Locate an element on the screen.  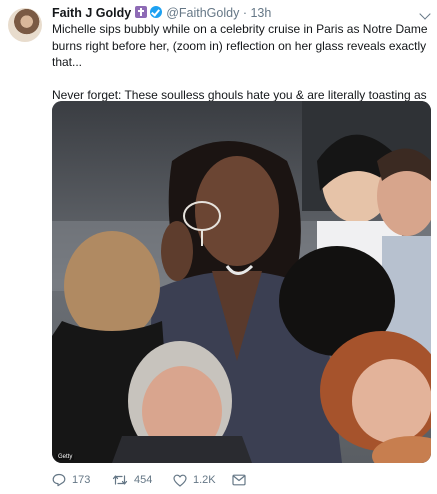
tweet-header: Faith J Goldy @FaithGoldy · 13h is located at coordinates (239, 14).